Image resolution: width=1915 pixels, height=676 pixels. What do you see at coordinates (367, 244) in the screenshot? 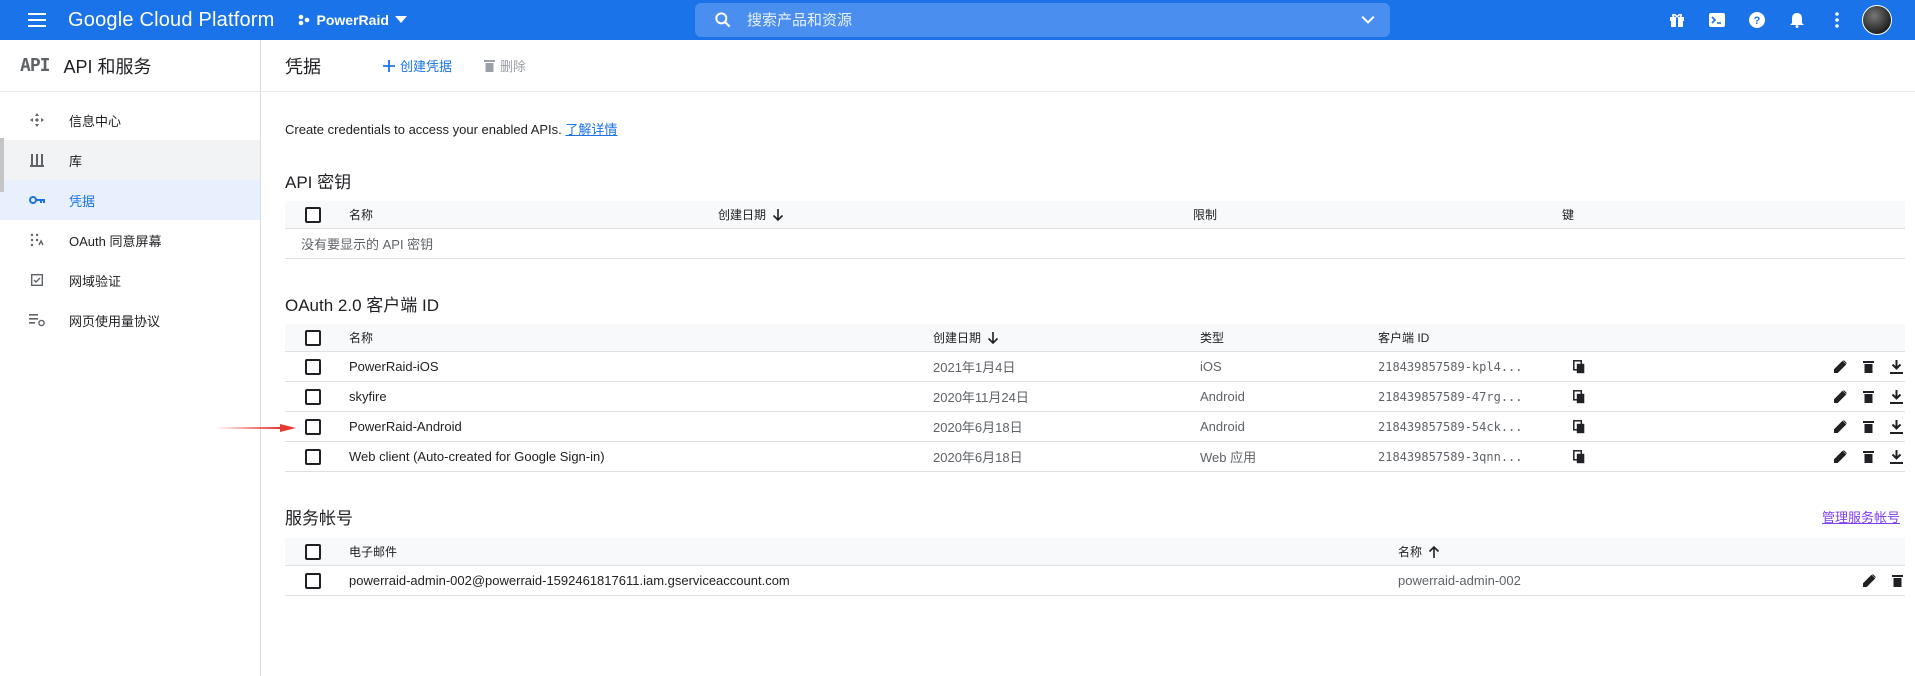
I see `empty-message: 没有要显示的 API 密钥` at bounding box center [367, 244].